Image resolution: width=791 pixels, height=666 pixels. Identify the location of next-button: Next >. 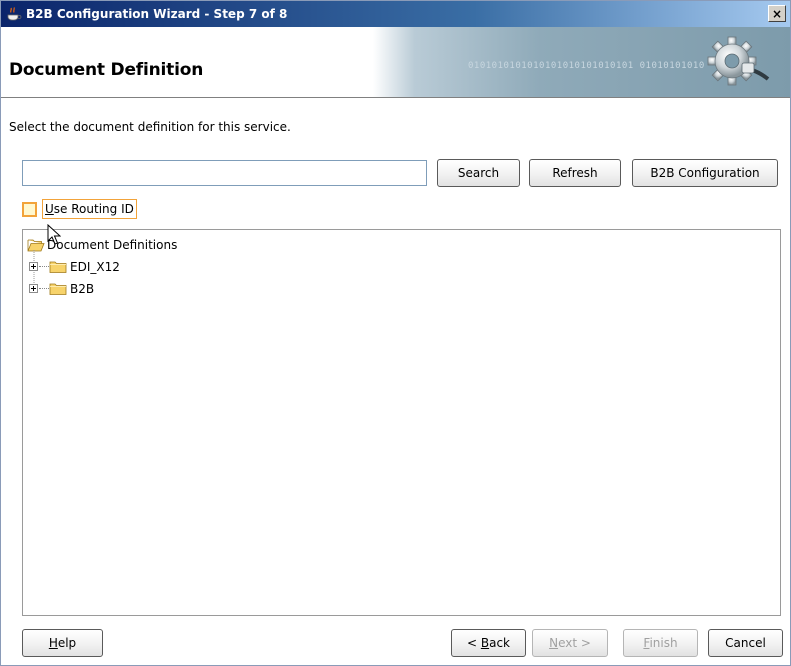
(570, 643).